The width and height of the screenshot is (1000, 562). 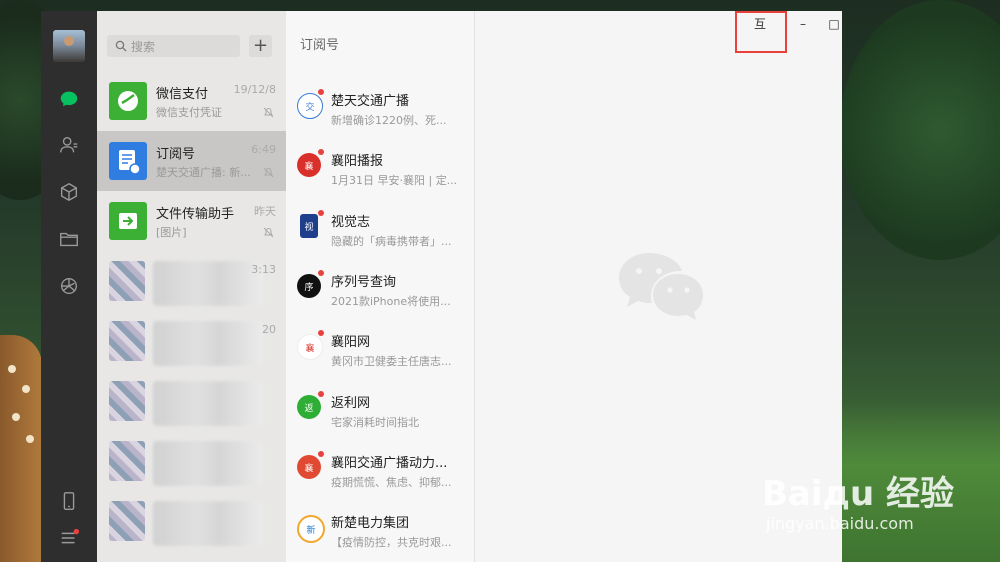 What do you see at coordinates (380, 413) in the screenshot?
I see `subscription-item: 返 返利网 宅家消耗时间指北` at bounding box center [380, 413].